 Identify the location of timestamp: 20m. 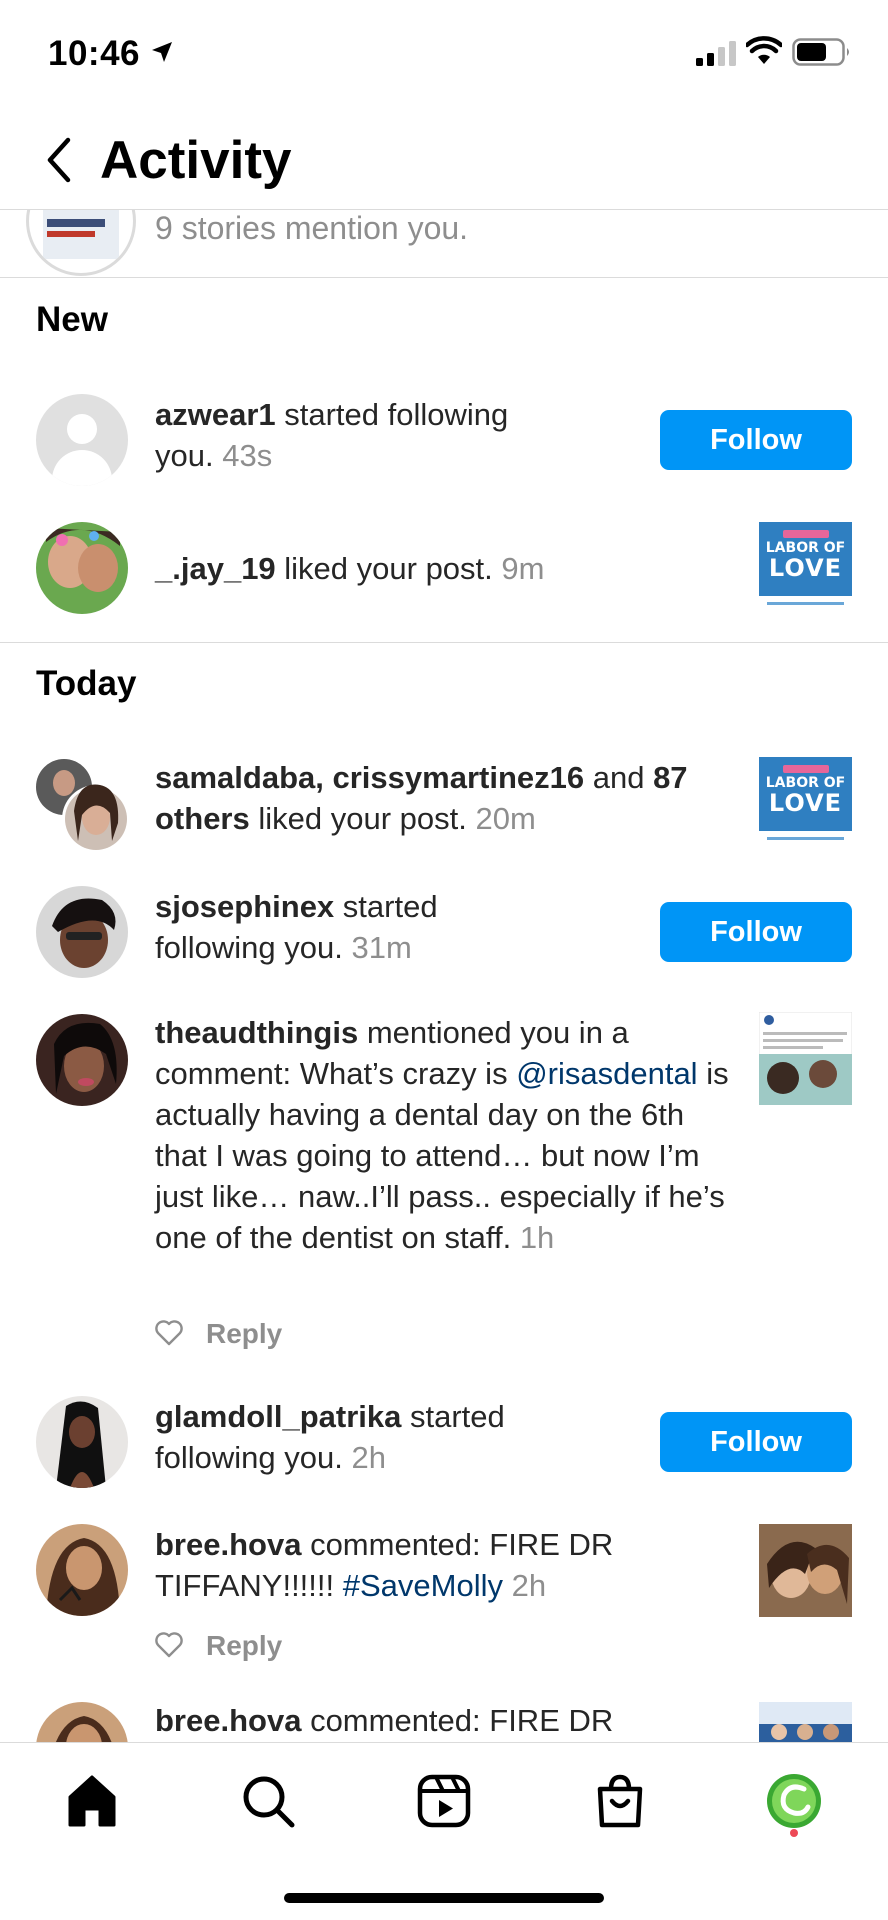
(505, 818).